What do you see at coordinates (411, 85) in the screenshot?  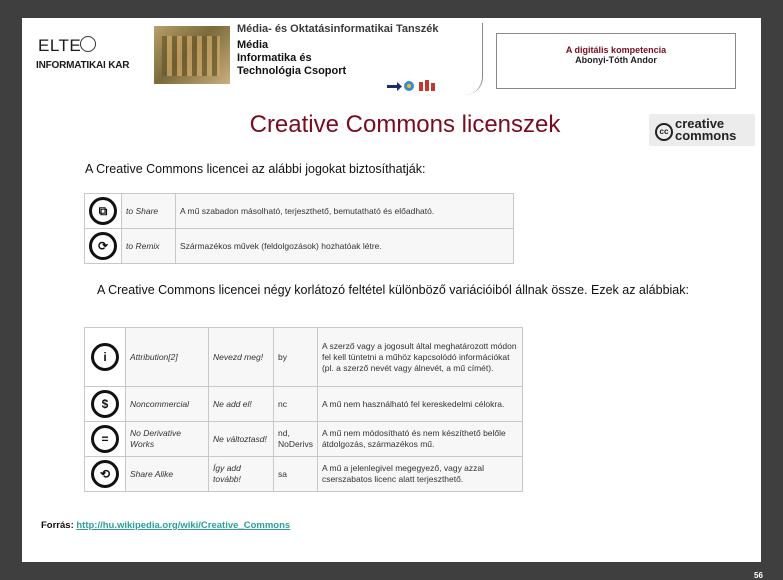 I see `department-glyphs-icon` at bounding box center [411, 85].